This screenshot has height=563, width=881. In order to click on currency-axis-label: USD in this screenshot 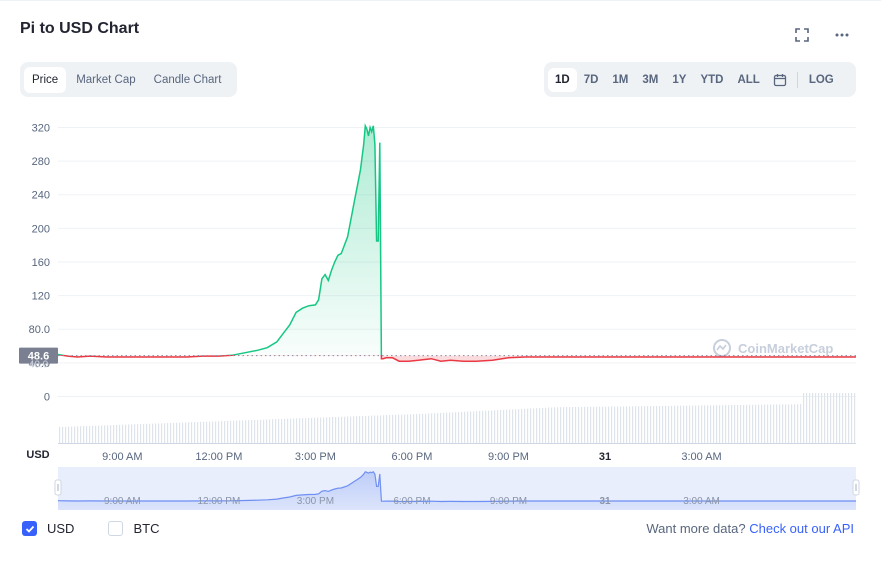, I will do `click(37, 455)`.